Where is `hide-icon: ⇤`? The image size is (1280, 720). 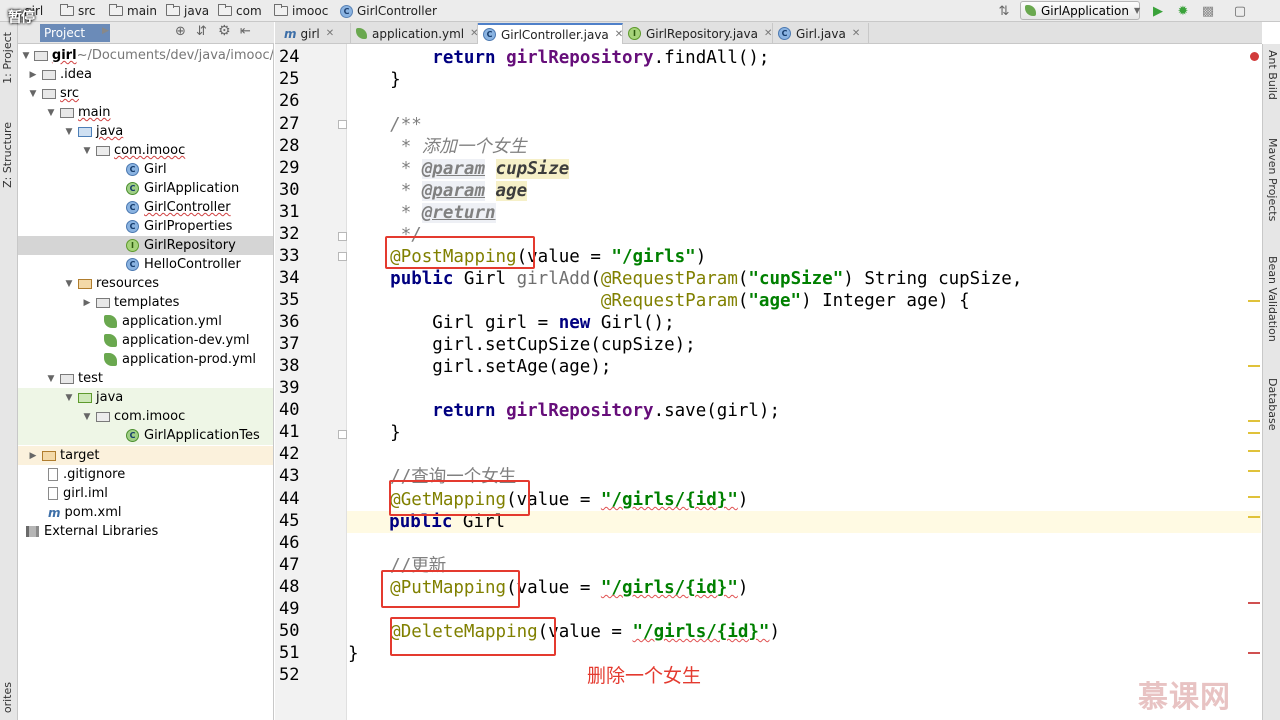
hide-icon: ⇤ is located at coordinates (245, 31).